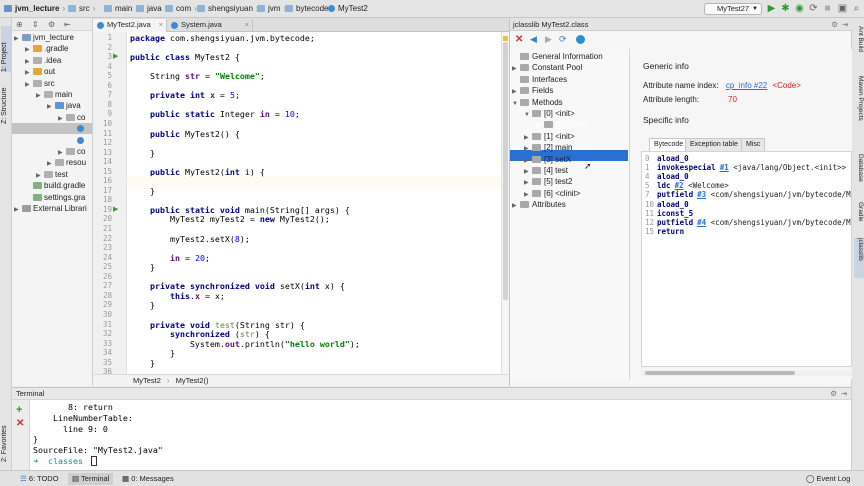 The width and height of the screenshot is (864, 486). Describe the element at coordinates (539, 204) in the screenshot. I see `jclasslib-tree-item: ▶ Attributes` at that location.